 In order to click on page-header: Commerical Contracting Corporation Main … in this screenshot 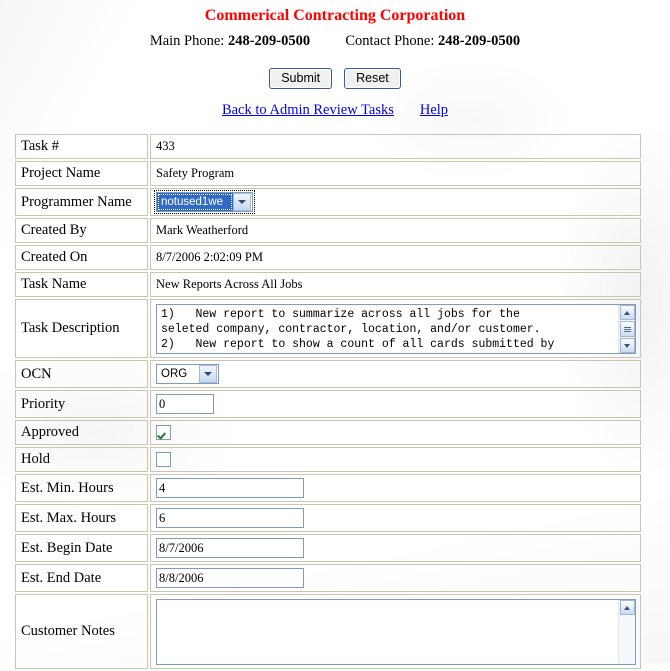, I will do `click(335, 25)`.